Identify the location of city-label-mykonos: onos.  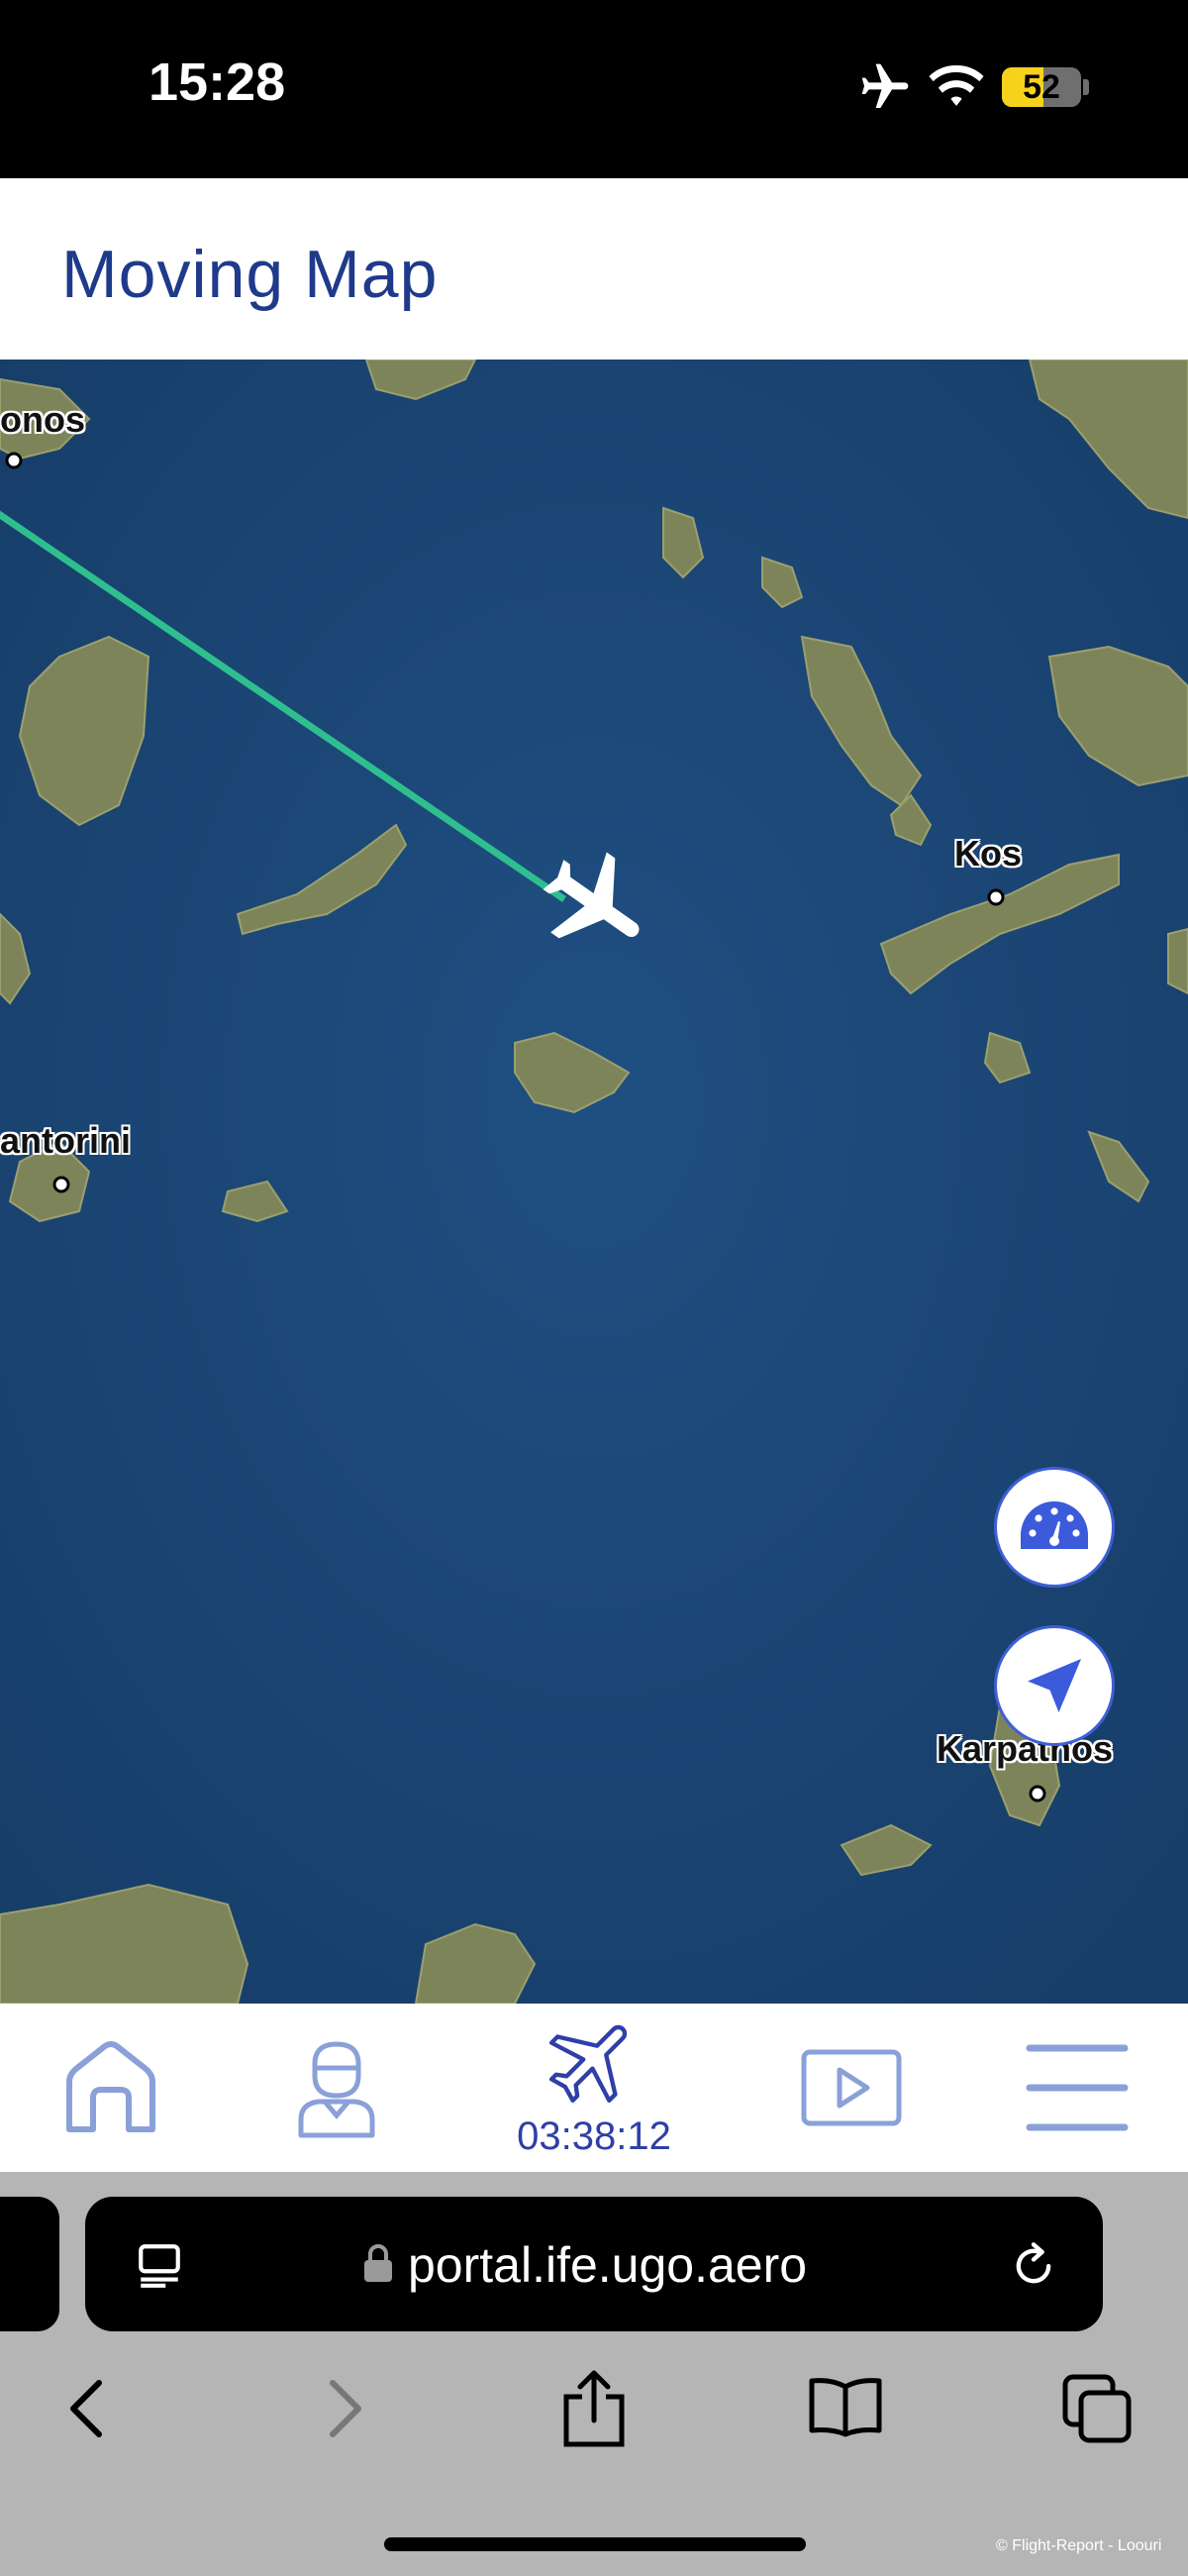
(43, 419).